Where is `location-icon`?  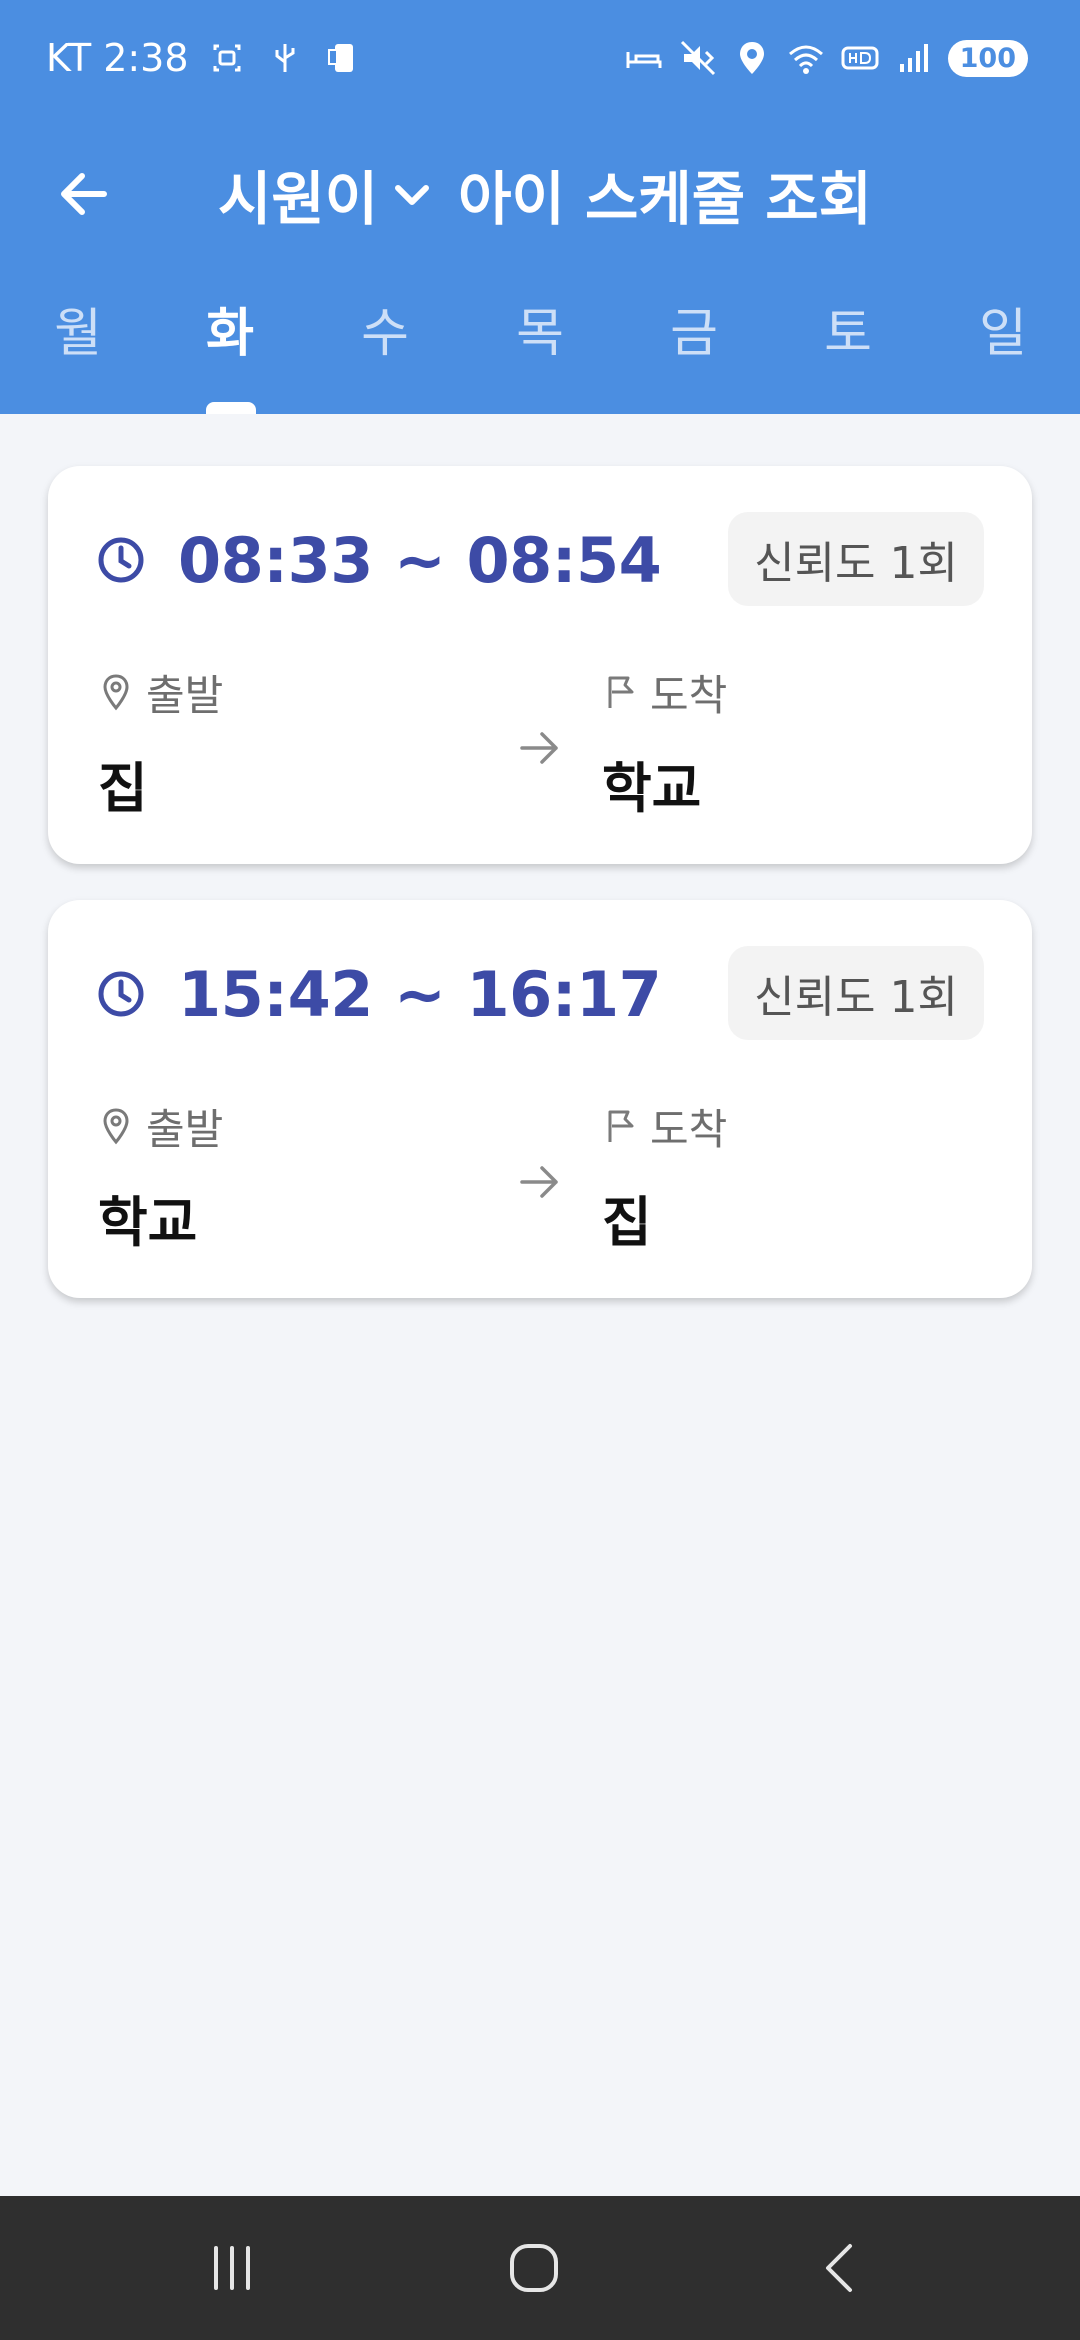 location-icon is located at coordinates (751, 58).